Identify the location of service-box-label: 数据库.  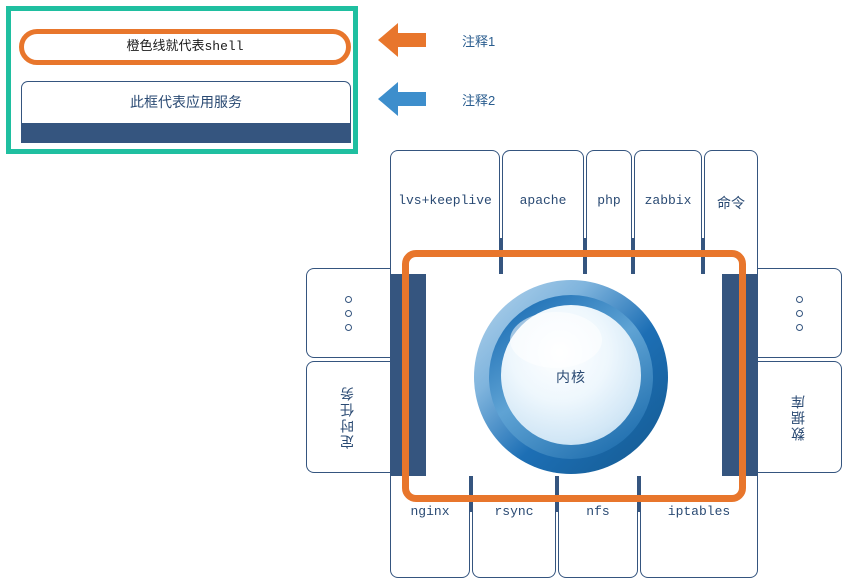
(799, 417).